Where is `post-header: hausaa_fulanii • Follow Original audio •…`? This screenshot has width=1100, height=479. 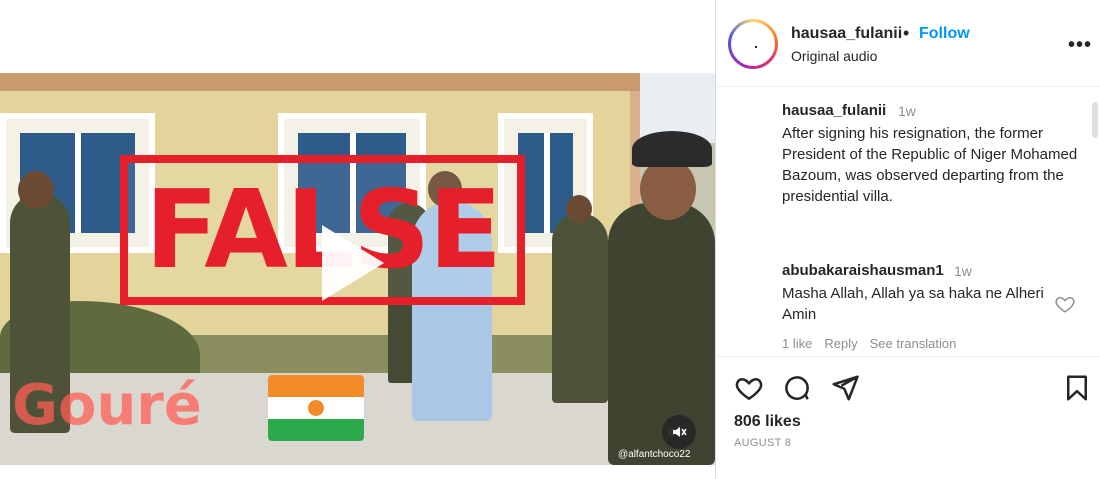
post-header: hausaa_fulanii • Follow Original audio •… is located at coordinates (908, 43).